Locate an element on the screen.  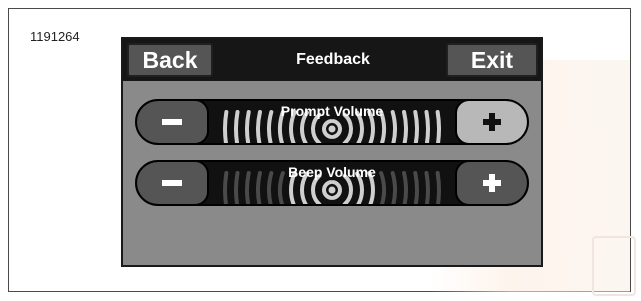
figure-id: 1191264 is located at coordinates (55, 36).